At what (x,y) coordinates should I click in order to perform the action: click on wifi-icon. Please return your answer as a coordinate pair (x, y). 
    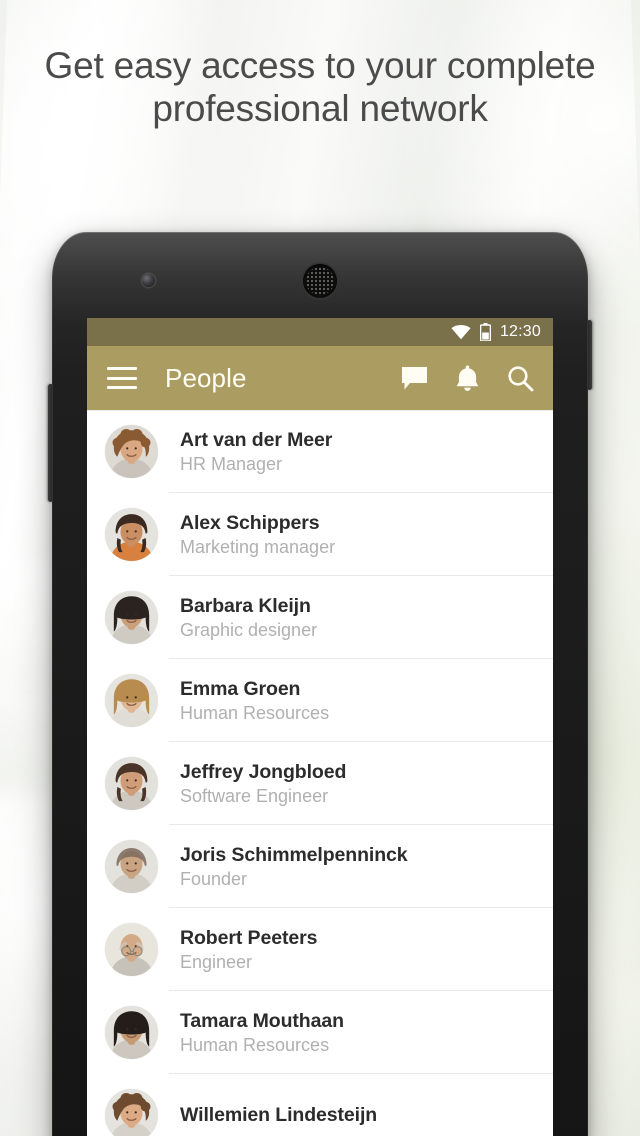
    Looking at the image, I should click on (461, 332).